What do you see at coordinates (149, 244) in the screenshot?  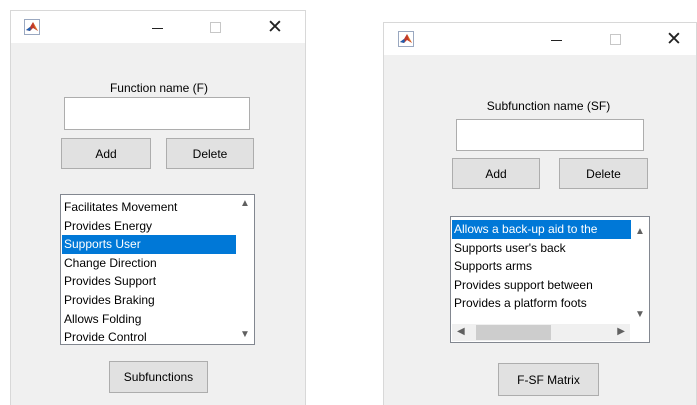 I see `list-item: Supports User` at bounding box center [149, 244].